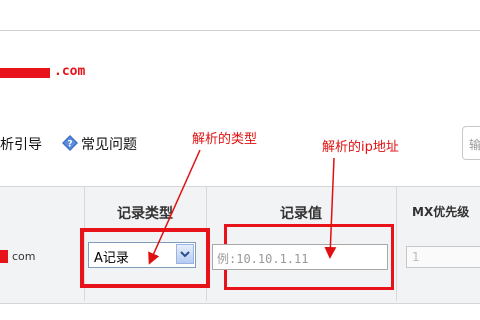  What do you see at coordinates (396, 244) in the screenshot?
I see `column-divider` at bounding box center [396, 244].